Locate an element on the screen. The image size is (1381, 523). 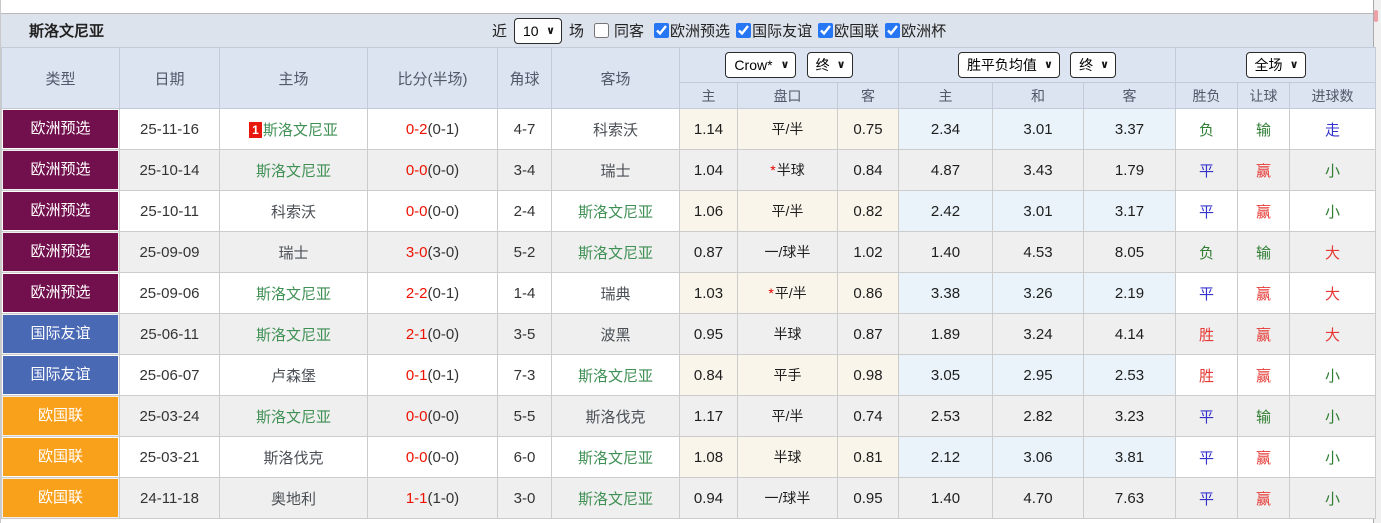
away-team-name: 瑞典 is located at coordinates (615, 294).